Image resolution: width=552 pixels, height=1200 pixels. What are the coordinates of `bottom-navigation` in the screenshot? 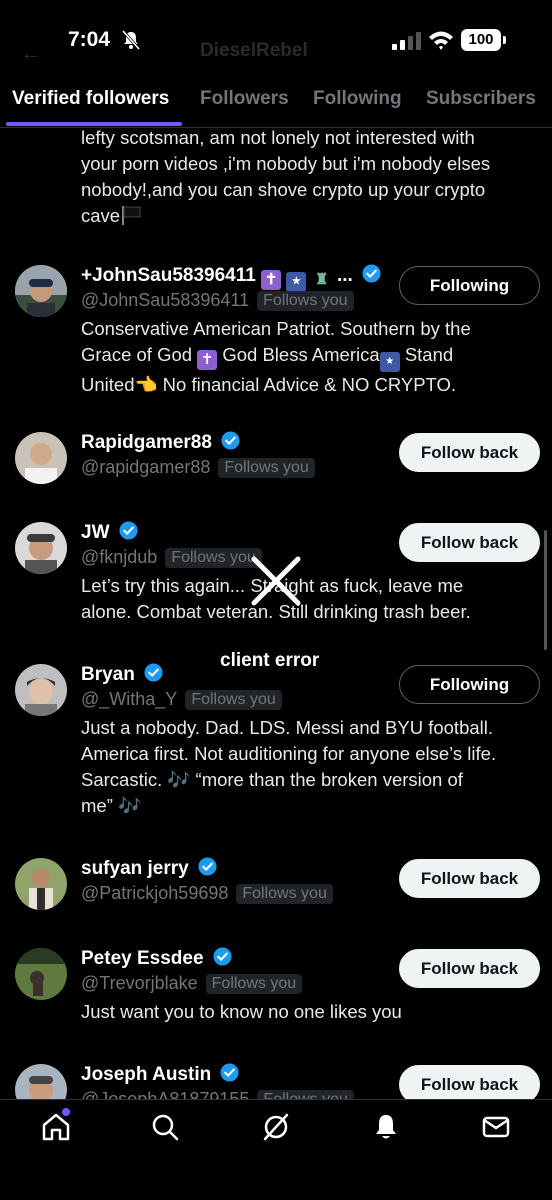 It's located at (276, 1149).